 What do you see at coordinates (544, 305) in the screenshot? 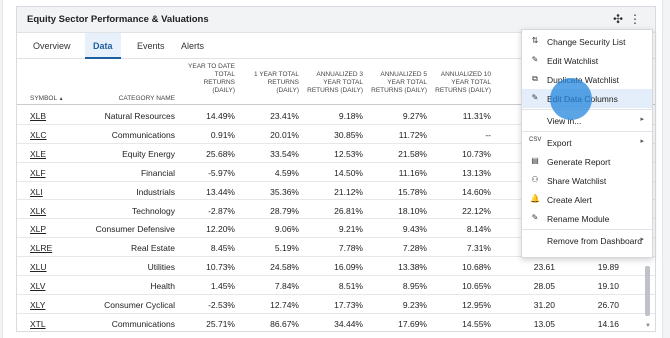
I see `cell-c7: 31.20` at bounding box center [544, 305].